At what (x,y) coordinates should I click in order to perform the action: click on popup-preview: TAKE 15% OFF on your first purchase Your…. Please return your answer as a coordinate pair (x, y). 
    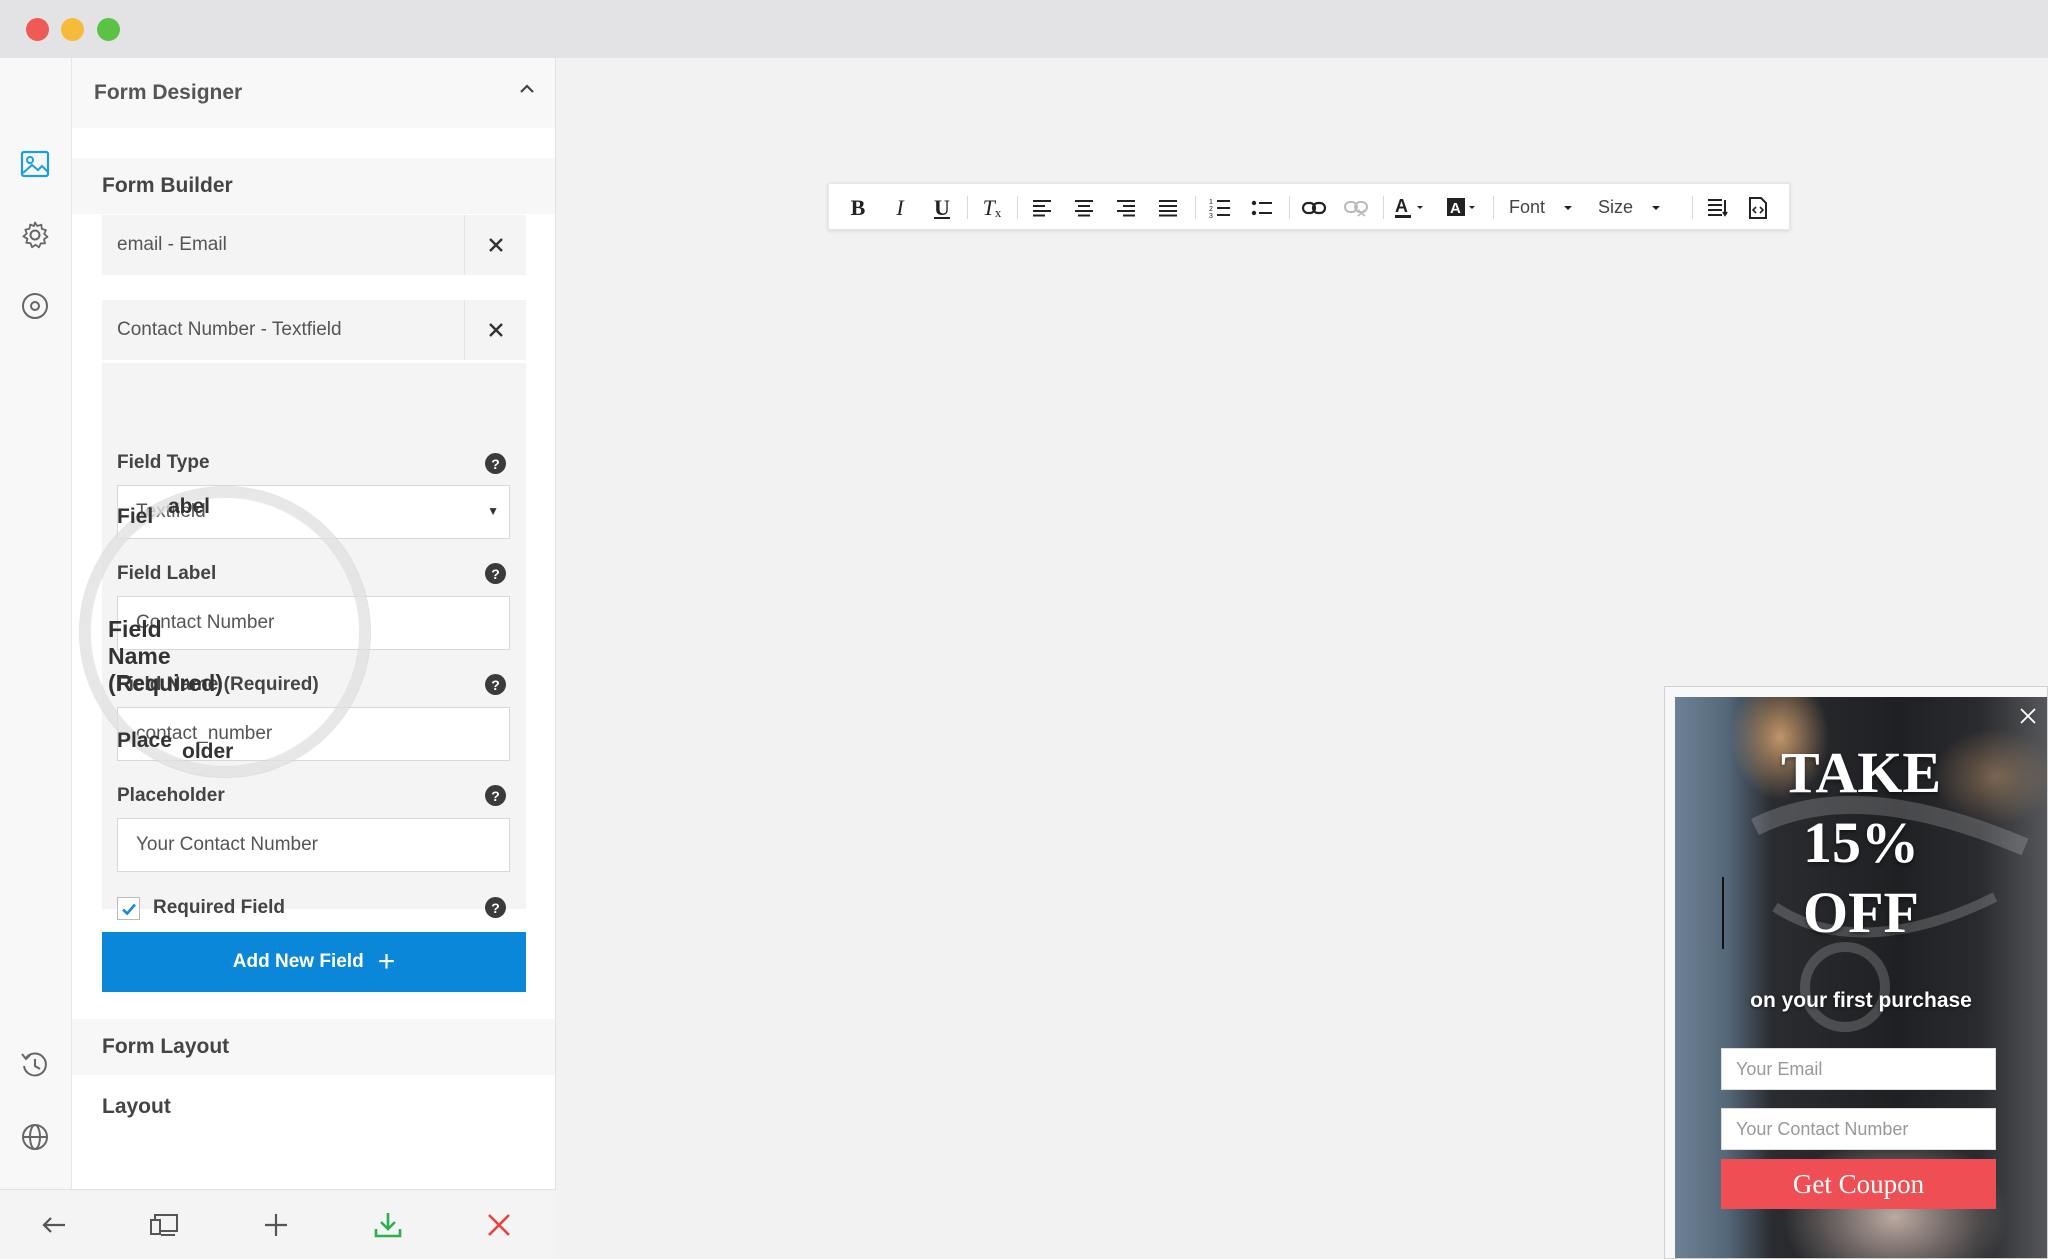
    Looking at the image, I should click on (1856, 972).